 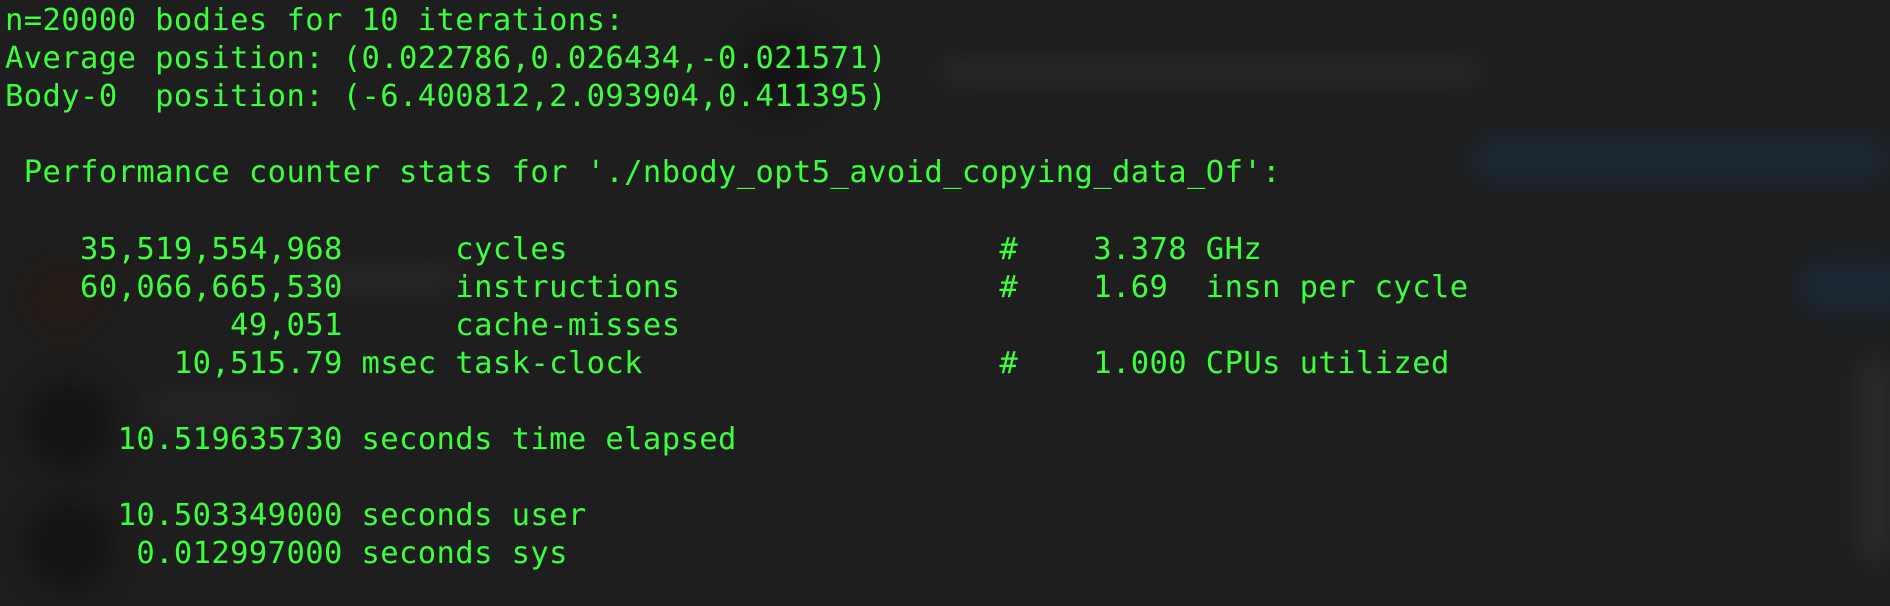 I want to click on output-line: 49,051 cache-misses, so click(x=343, y=325).